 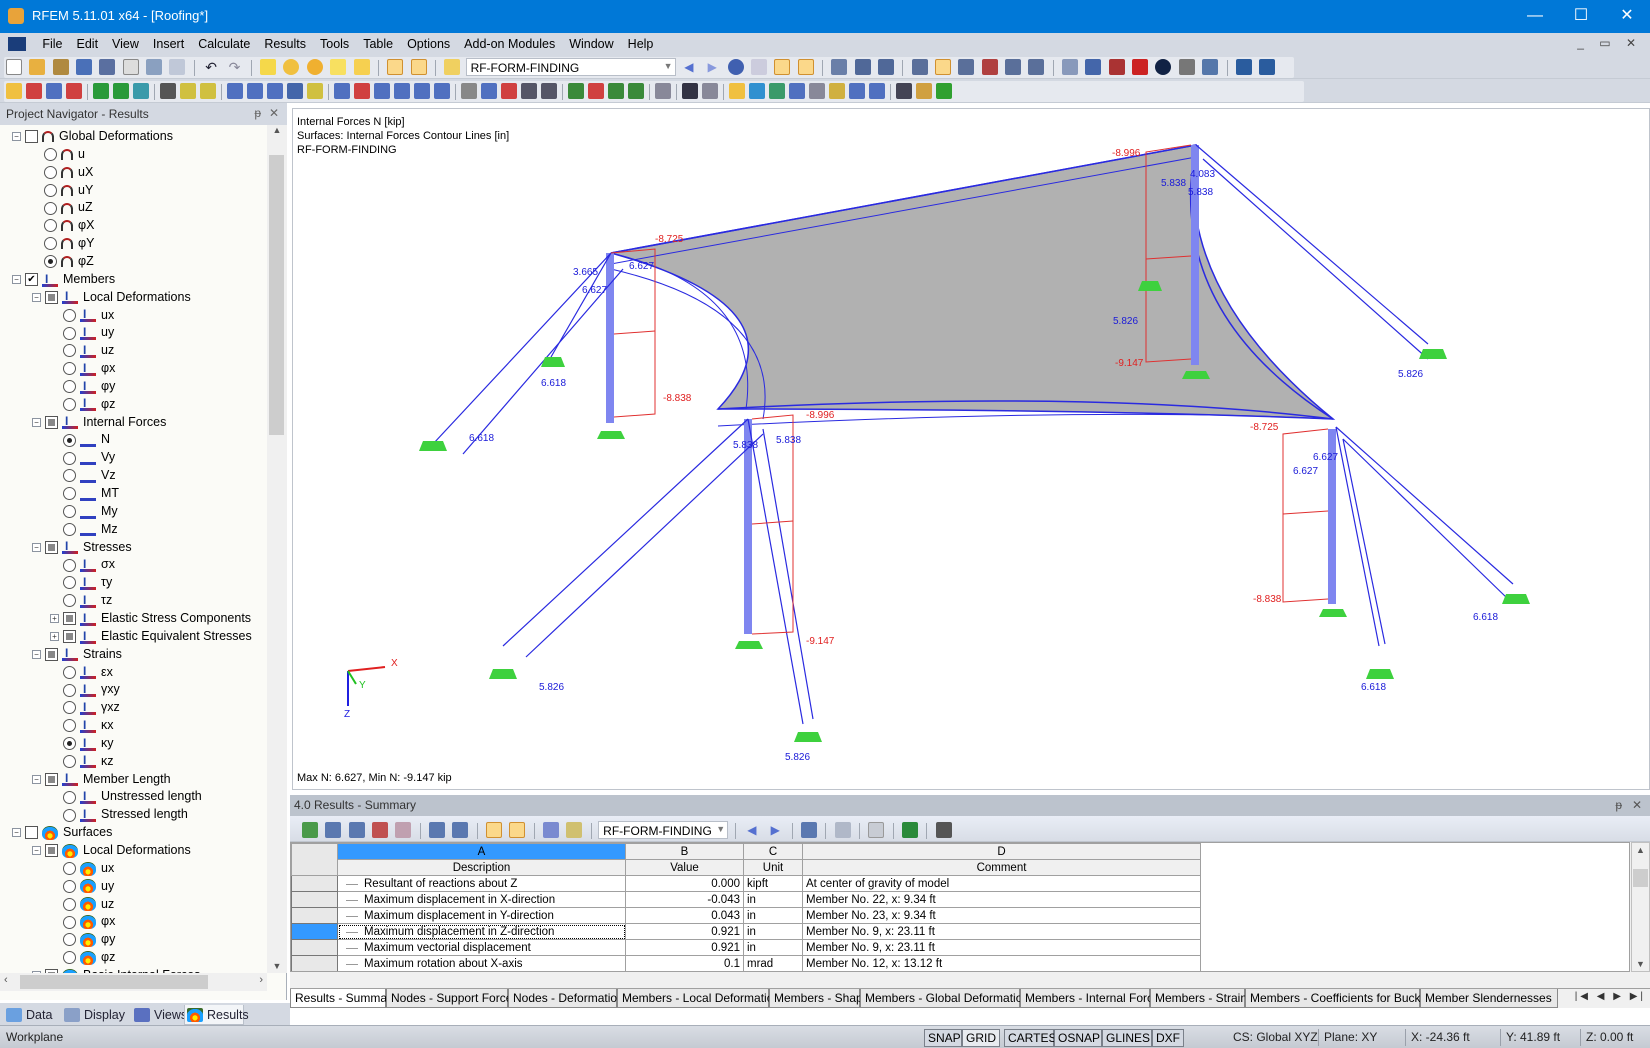 What do you see at coordinates (596, 91) in the screenshot?
I see `view-y-icon` at bounding box center [596, 91].